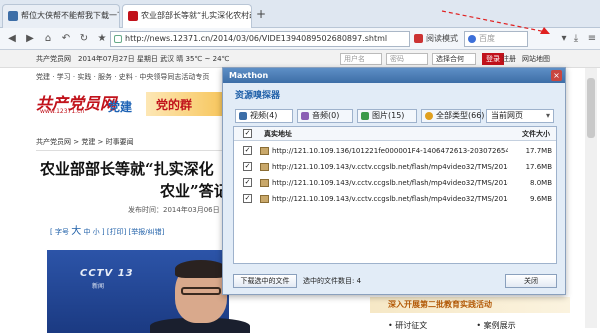 Image resolution: width=600 pixels, height=333 pixels. Describe the element at coordinates (154, 59) in the screenshot. I see `date-weather: 2014年07月27日 星期日 武汉 晴 35℃ ~ 24℃` at that location.